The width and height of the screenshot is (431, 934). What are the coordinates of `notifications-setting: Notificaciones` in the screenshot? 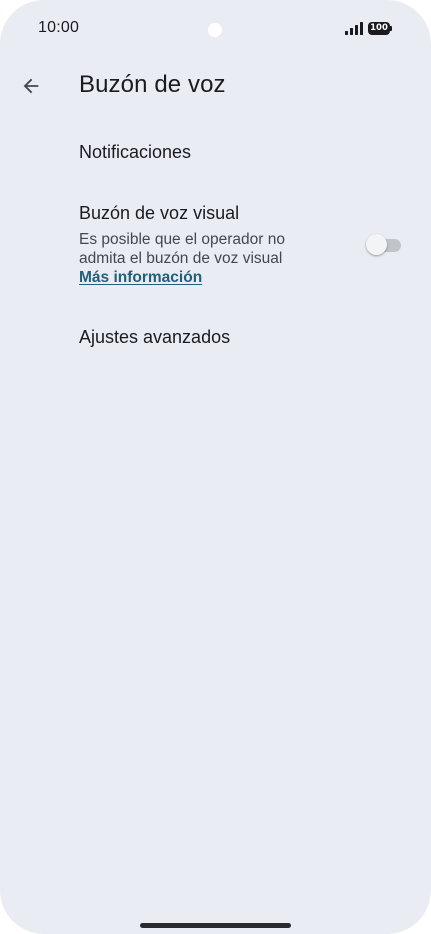 It's located at (215, 152).